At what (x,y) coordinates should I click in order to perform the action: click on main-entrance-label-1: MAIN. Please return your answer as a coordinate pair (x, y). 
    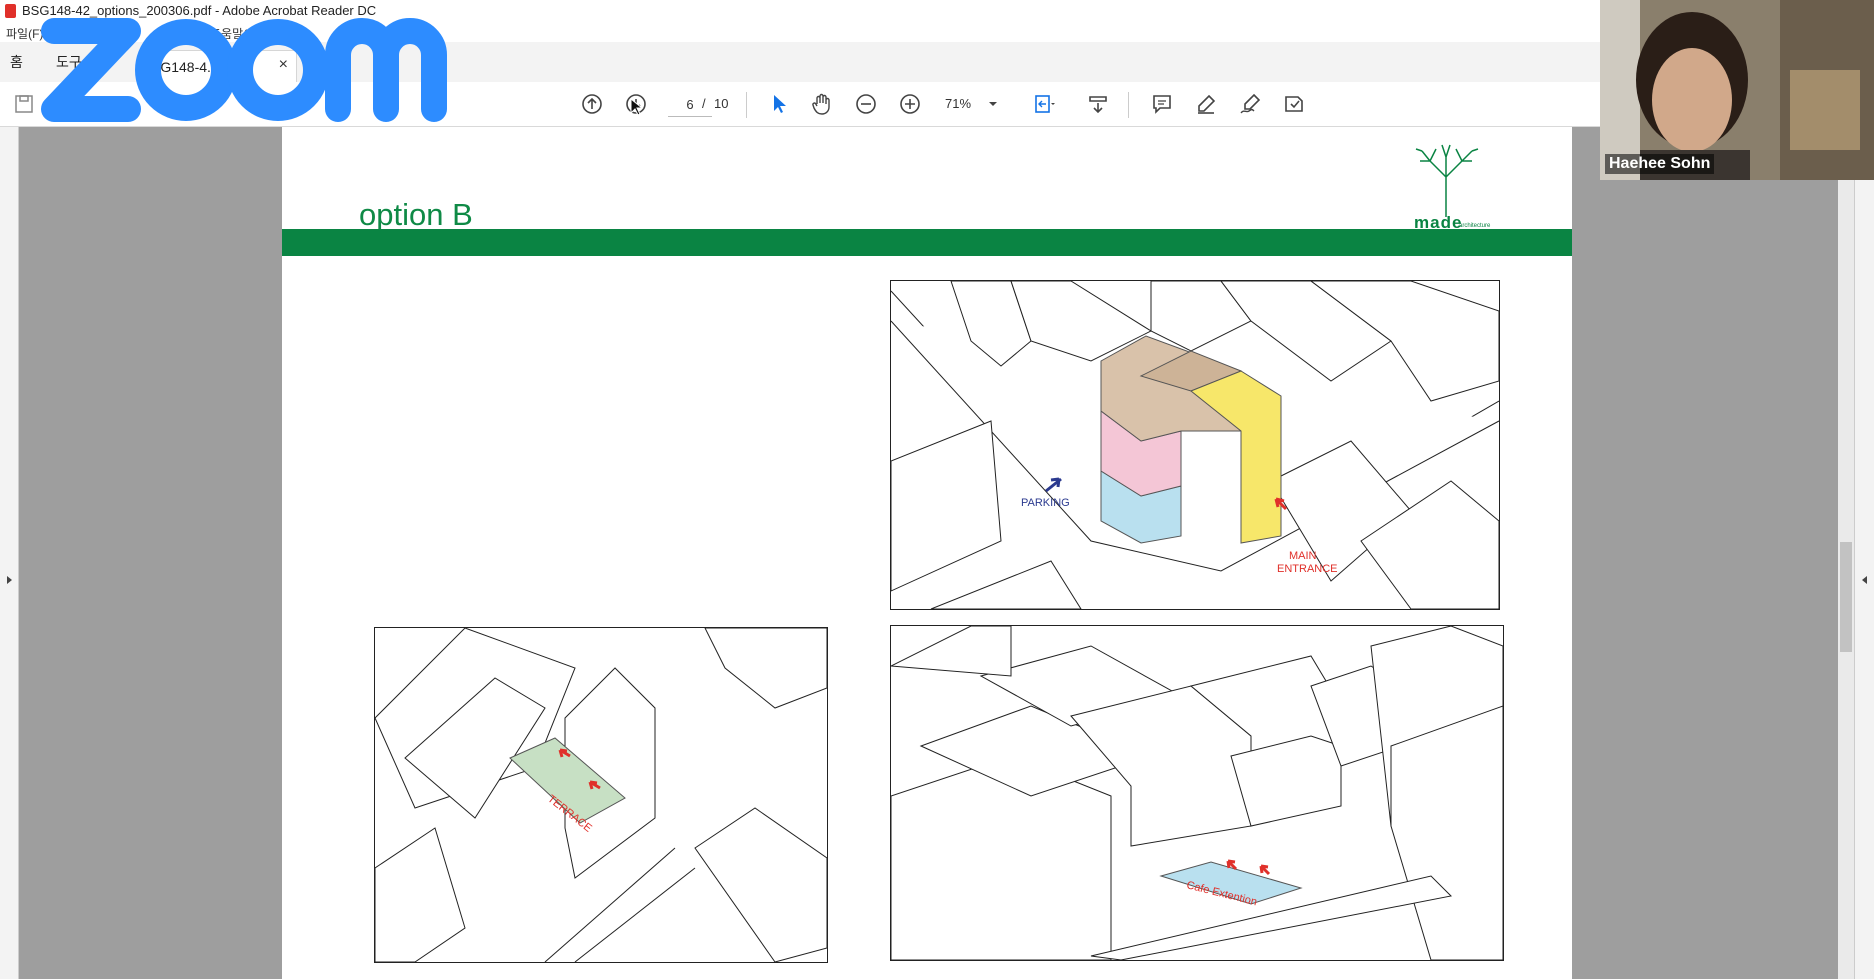
    Looking at the image, I should click on (1303, 556).